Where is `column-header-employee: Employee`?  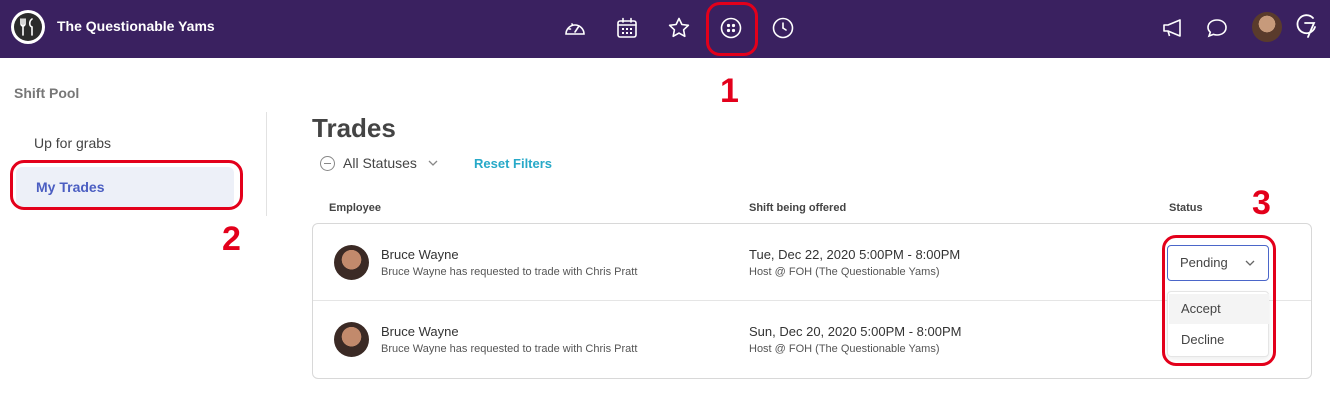 column-header-employee: Employee is located at coordinates (355, 208).